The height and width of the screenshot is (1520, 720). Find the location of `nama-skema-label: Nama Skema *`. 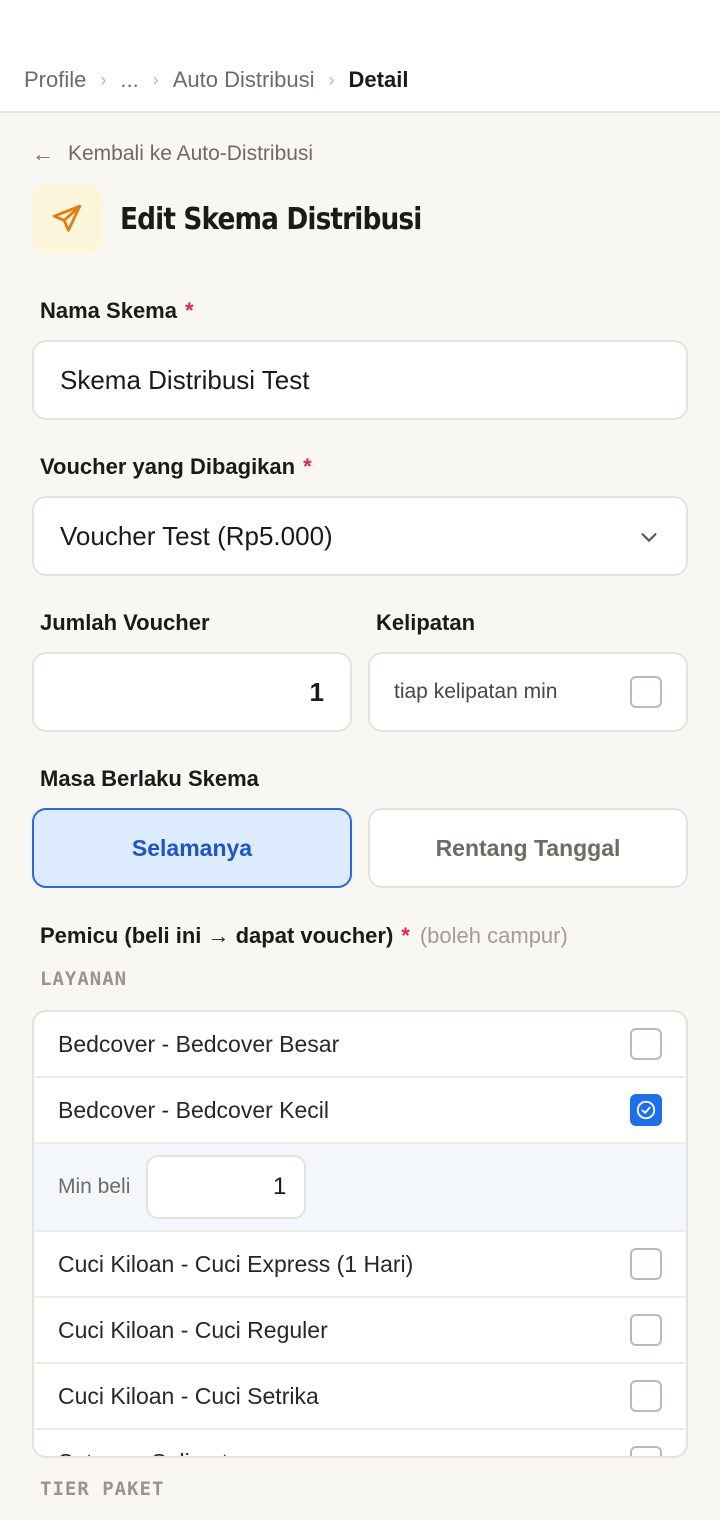

nama-skema-label: Nama Skema * is located at coordinates (117, 311).